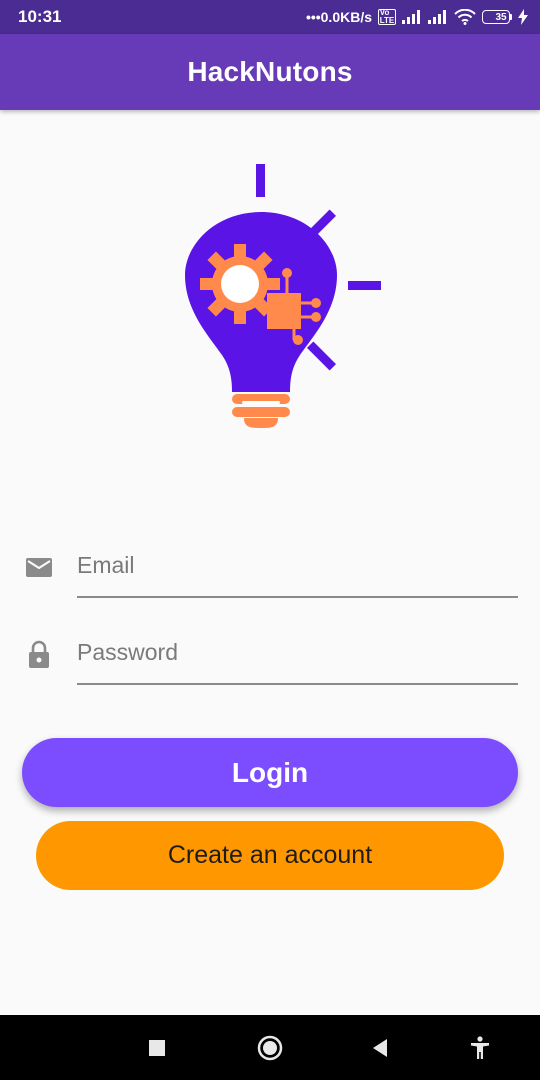 The height and width of the screenshot is (1080, 540). I want to click on lock-icon, so click(39, 654).